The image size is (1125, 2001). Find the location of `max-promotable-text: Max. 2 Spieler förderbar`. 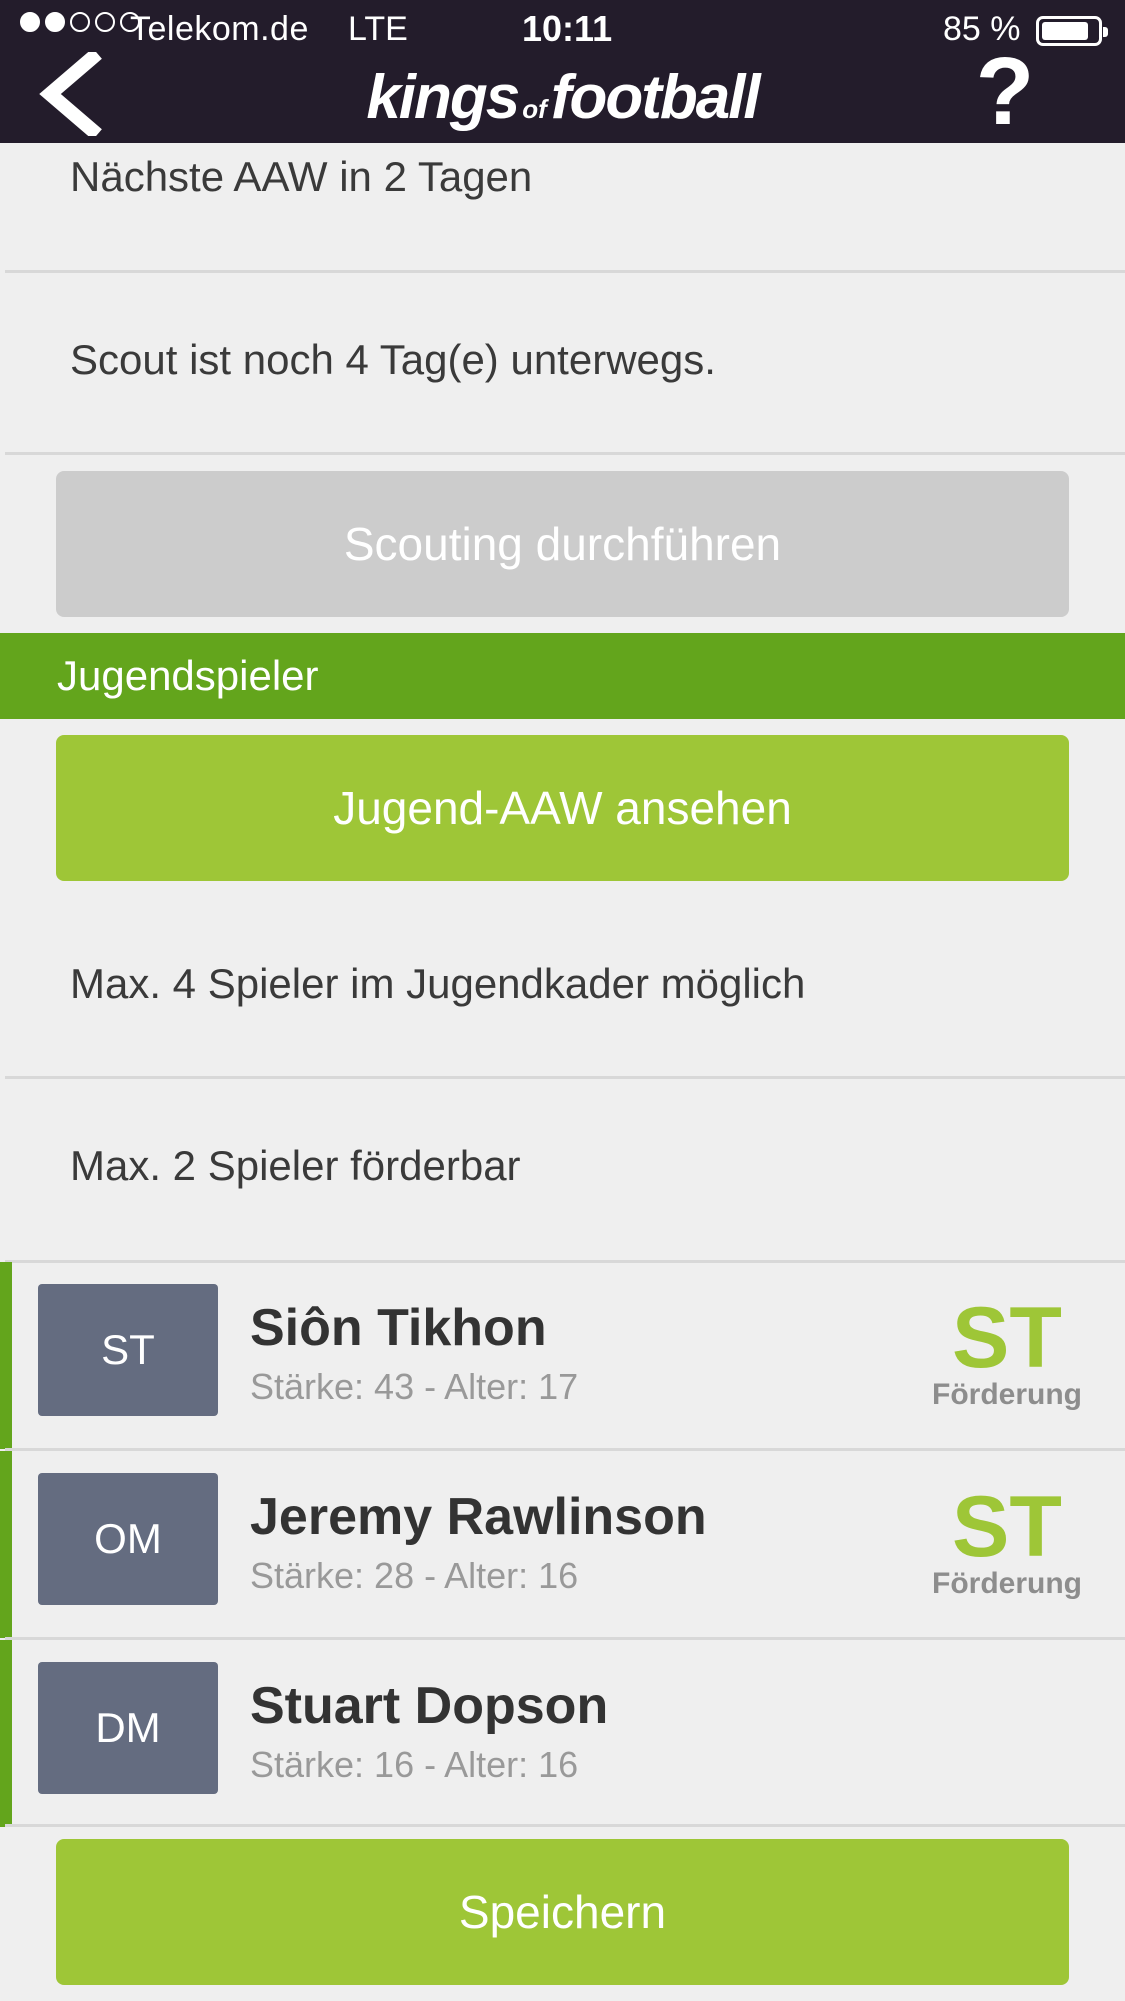

max-promotable-text: Max. 2 Spieler förderbar is located at coordinates (295, 1165).